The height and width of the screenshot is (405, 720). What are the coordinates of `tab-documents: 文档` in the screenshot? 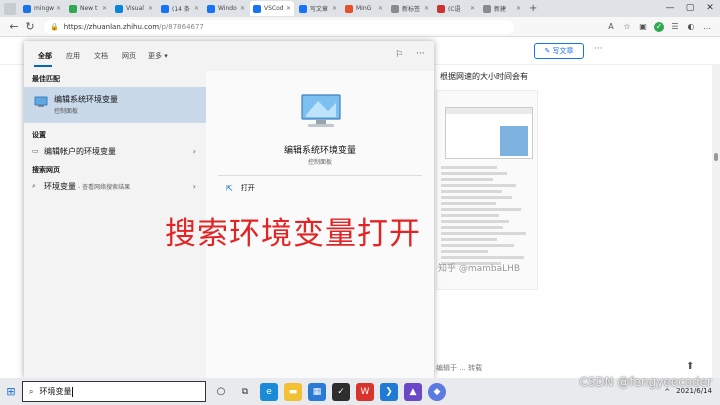 It's located at (101, 56).